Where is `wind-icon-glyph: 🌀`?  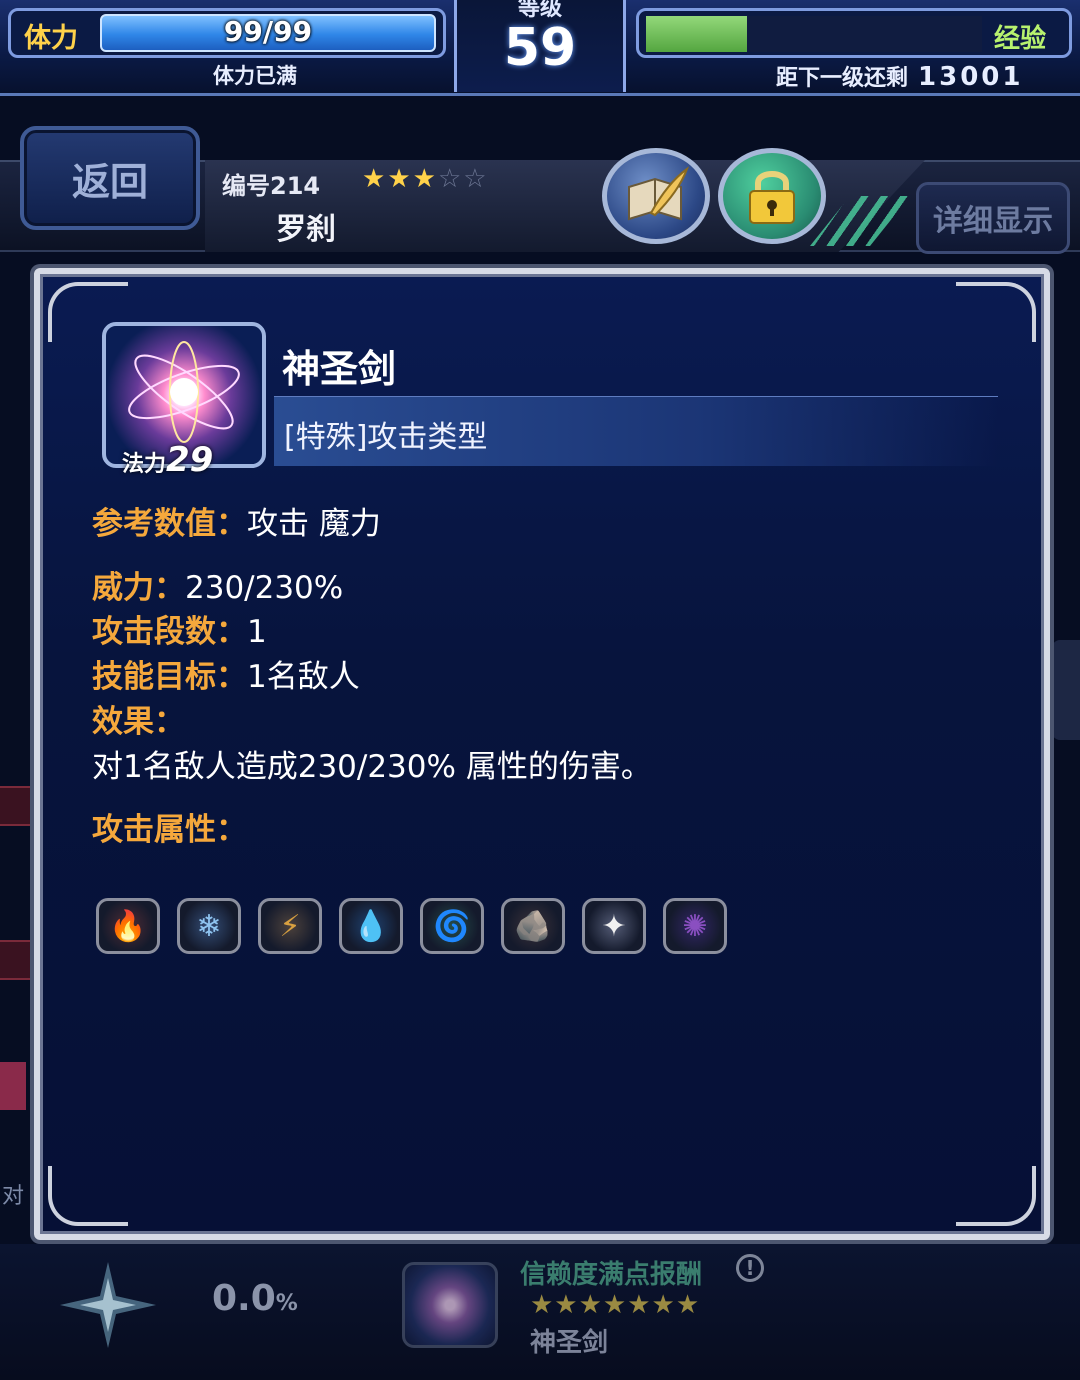
wind-icon-glyph: 🌀 is located at coordinates (452, 926).